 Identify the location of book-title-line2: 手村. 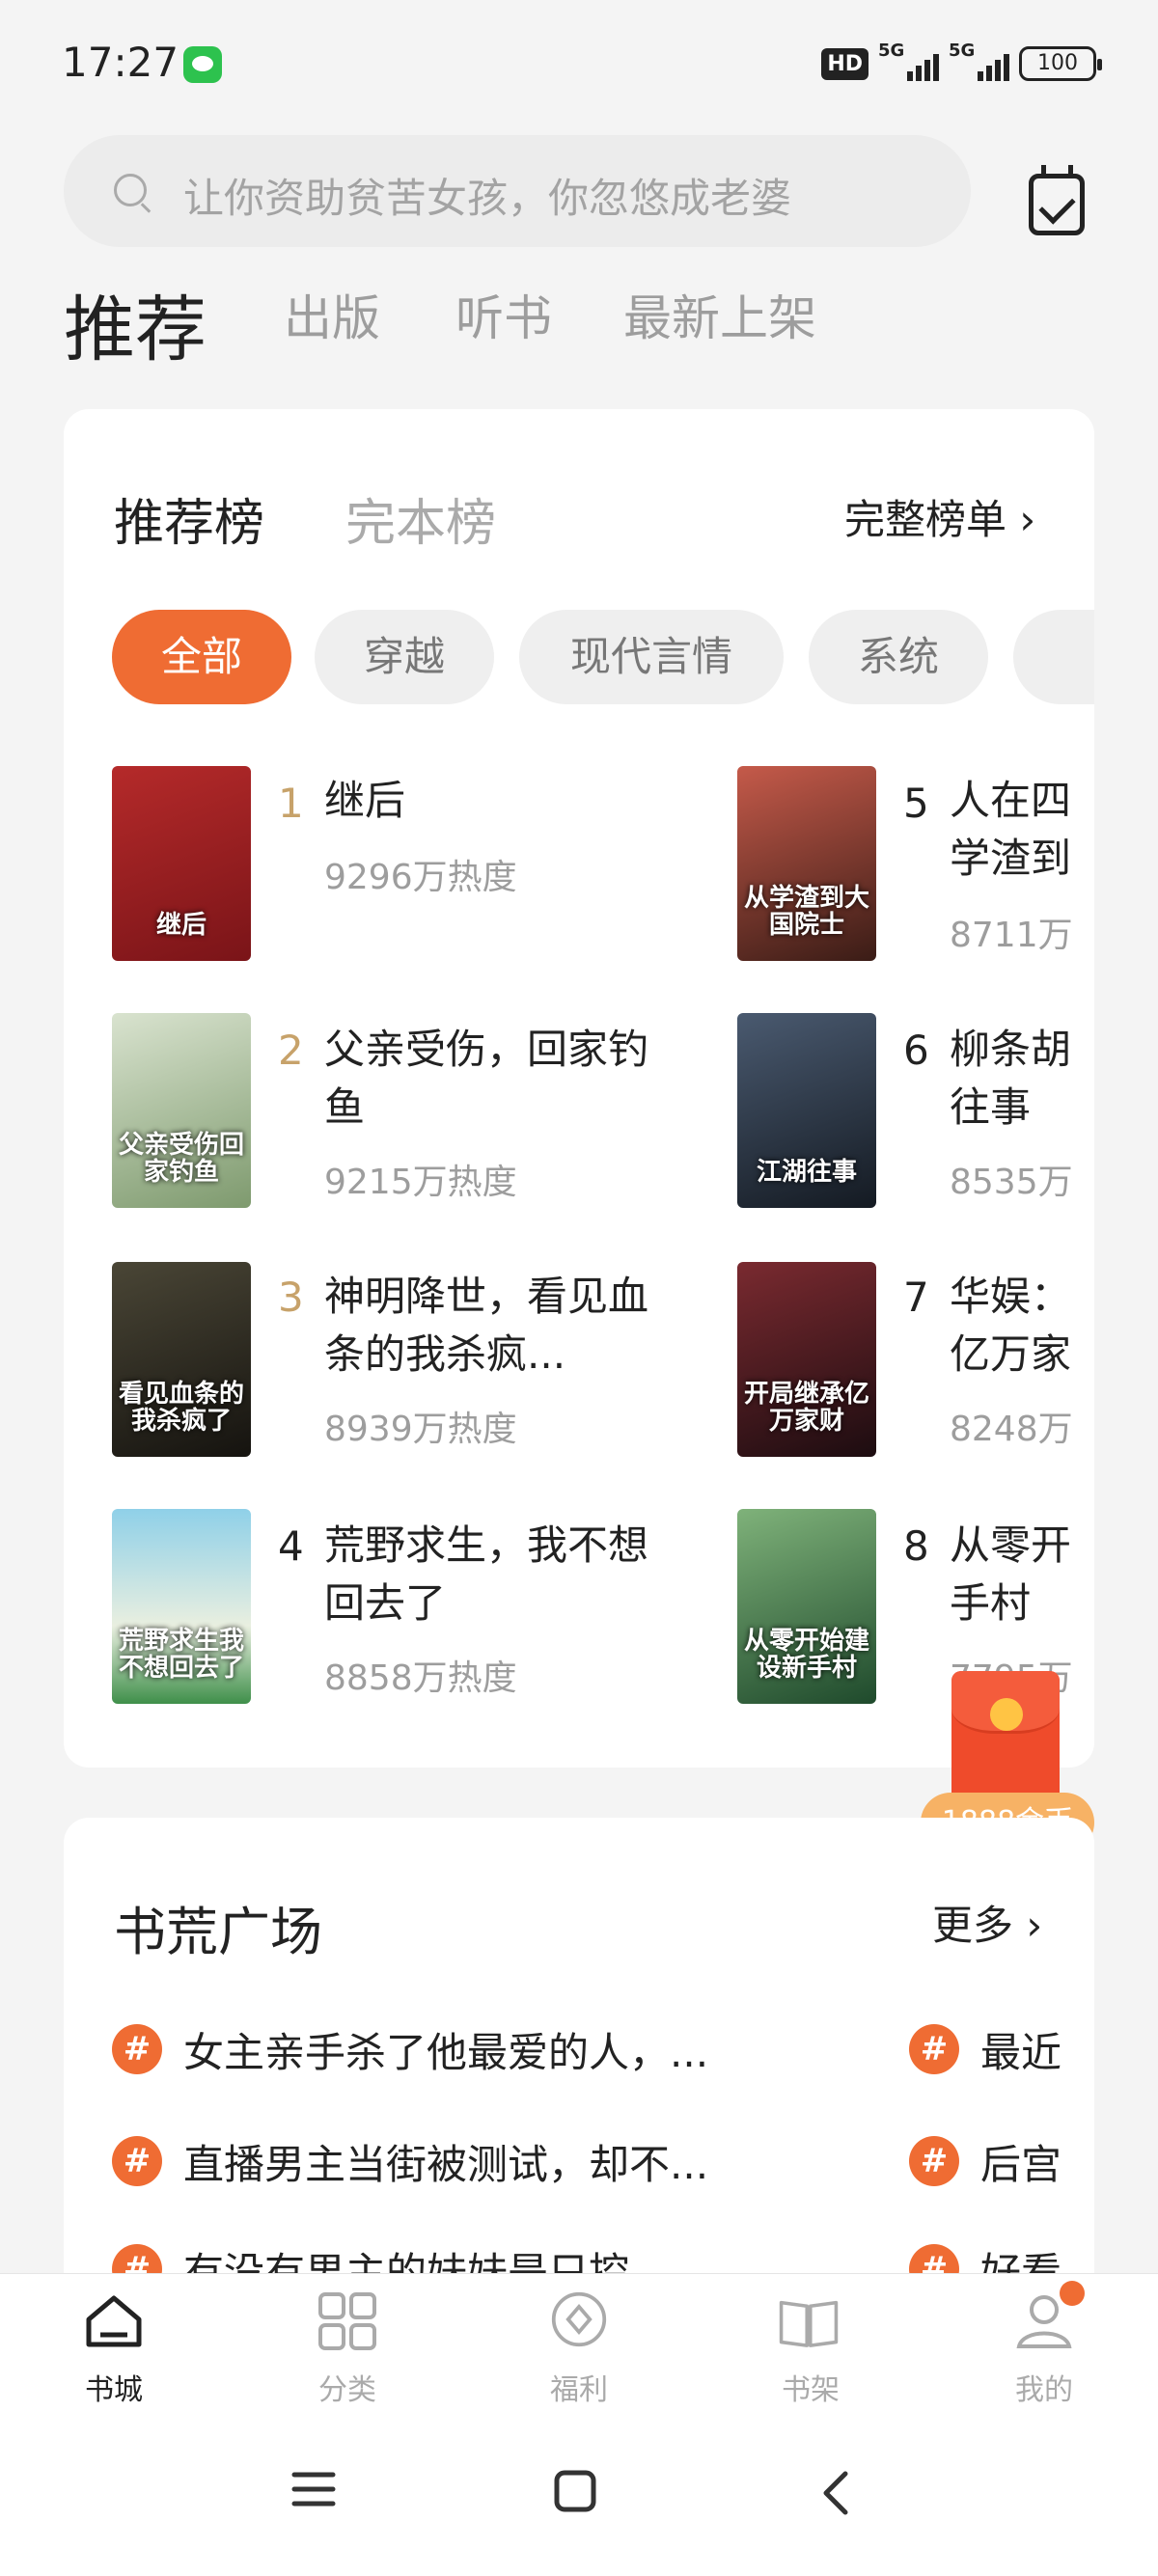
(1022, 1603).